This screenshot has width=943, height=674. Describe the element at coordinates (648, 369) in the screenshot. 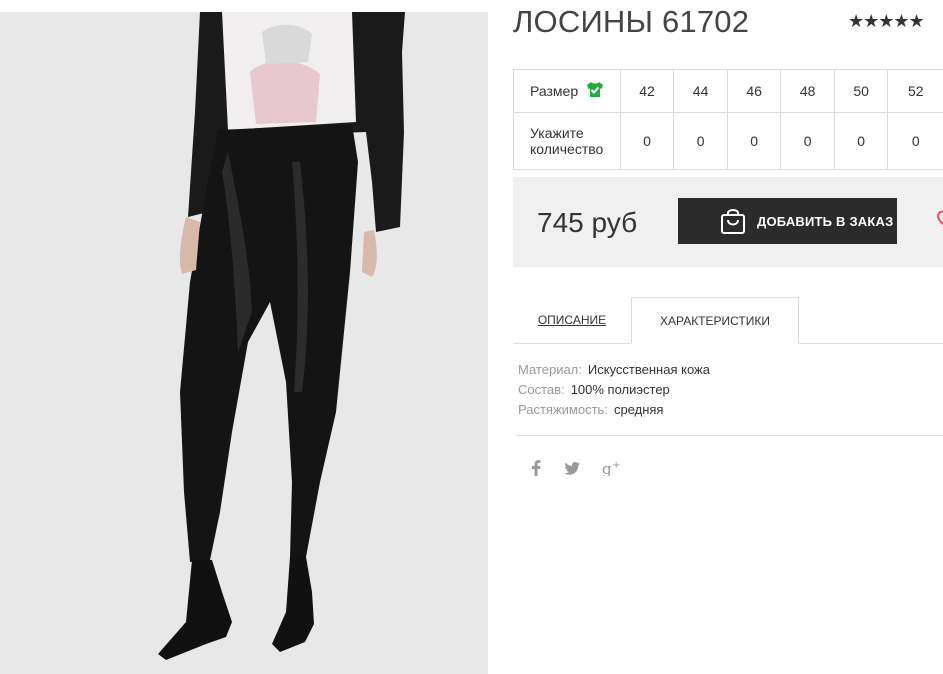

I see `spec-value: Искусственная кожа` at that location.